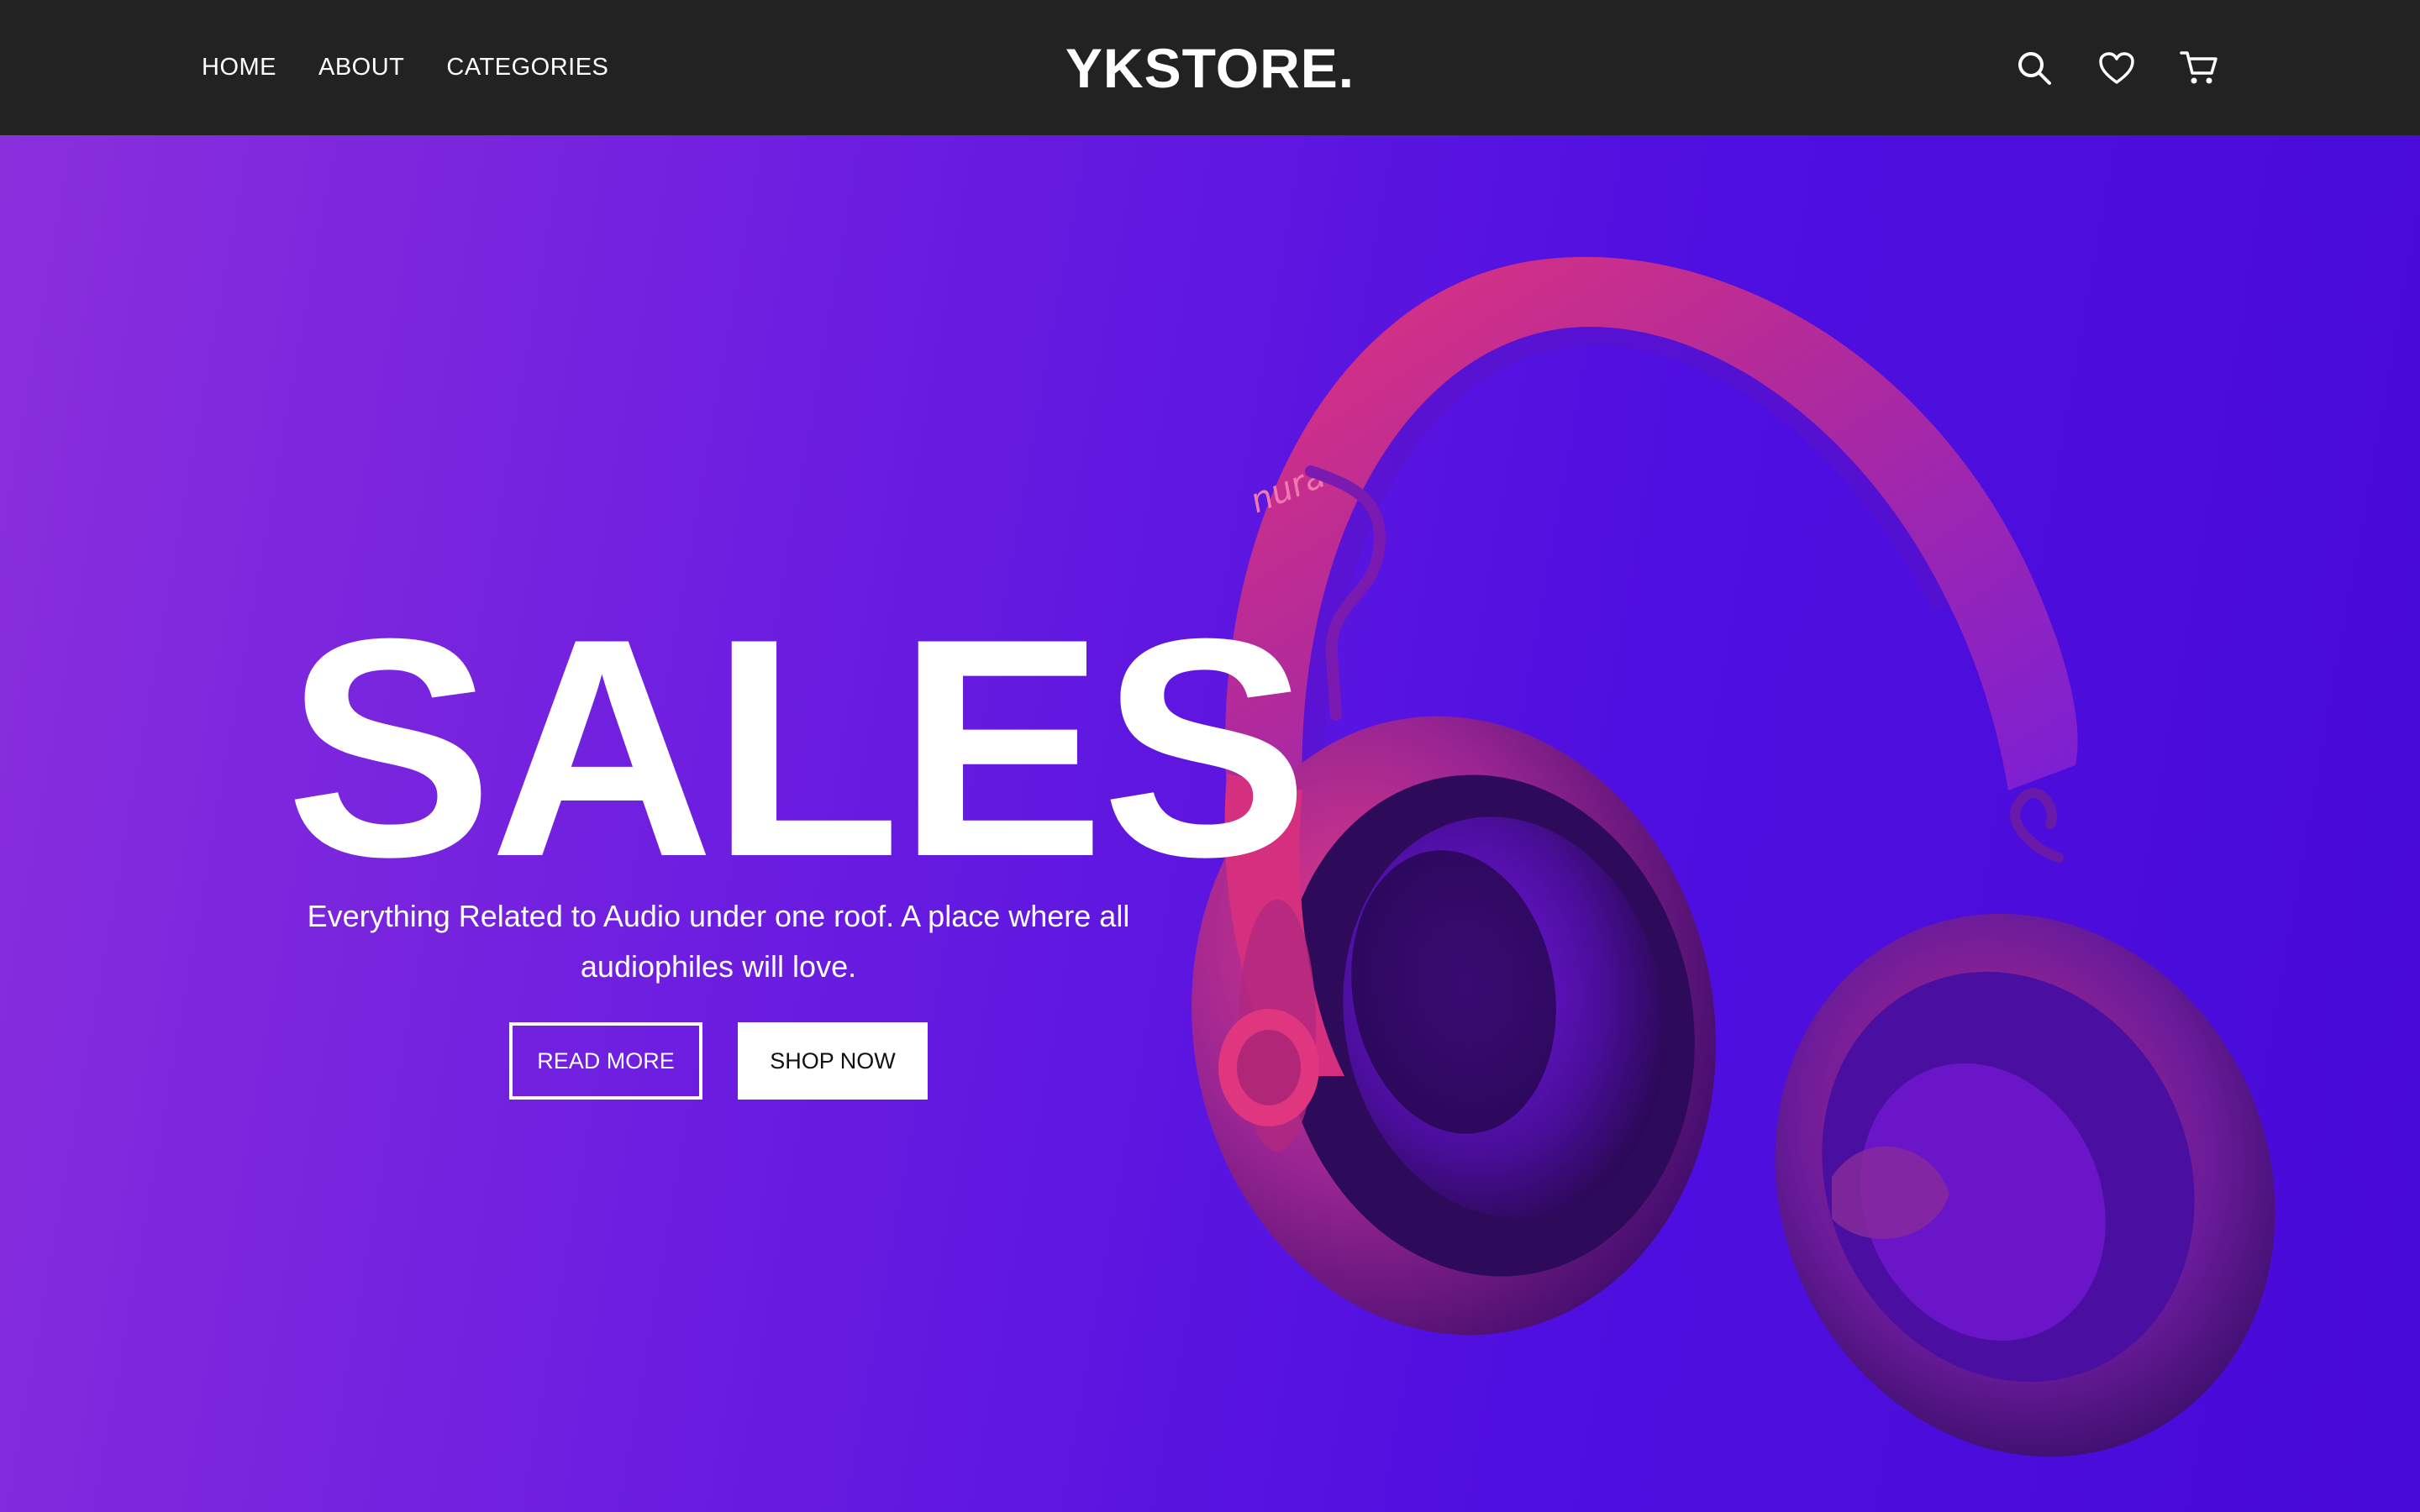 This screenshot has width=2420, height=1512. What do you see at coordinates (2199, 68) in the screenshot?
I see `cart-icon` at bounding box center [2199, 68].